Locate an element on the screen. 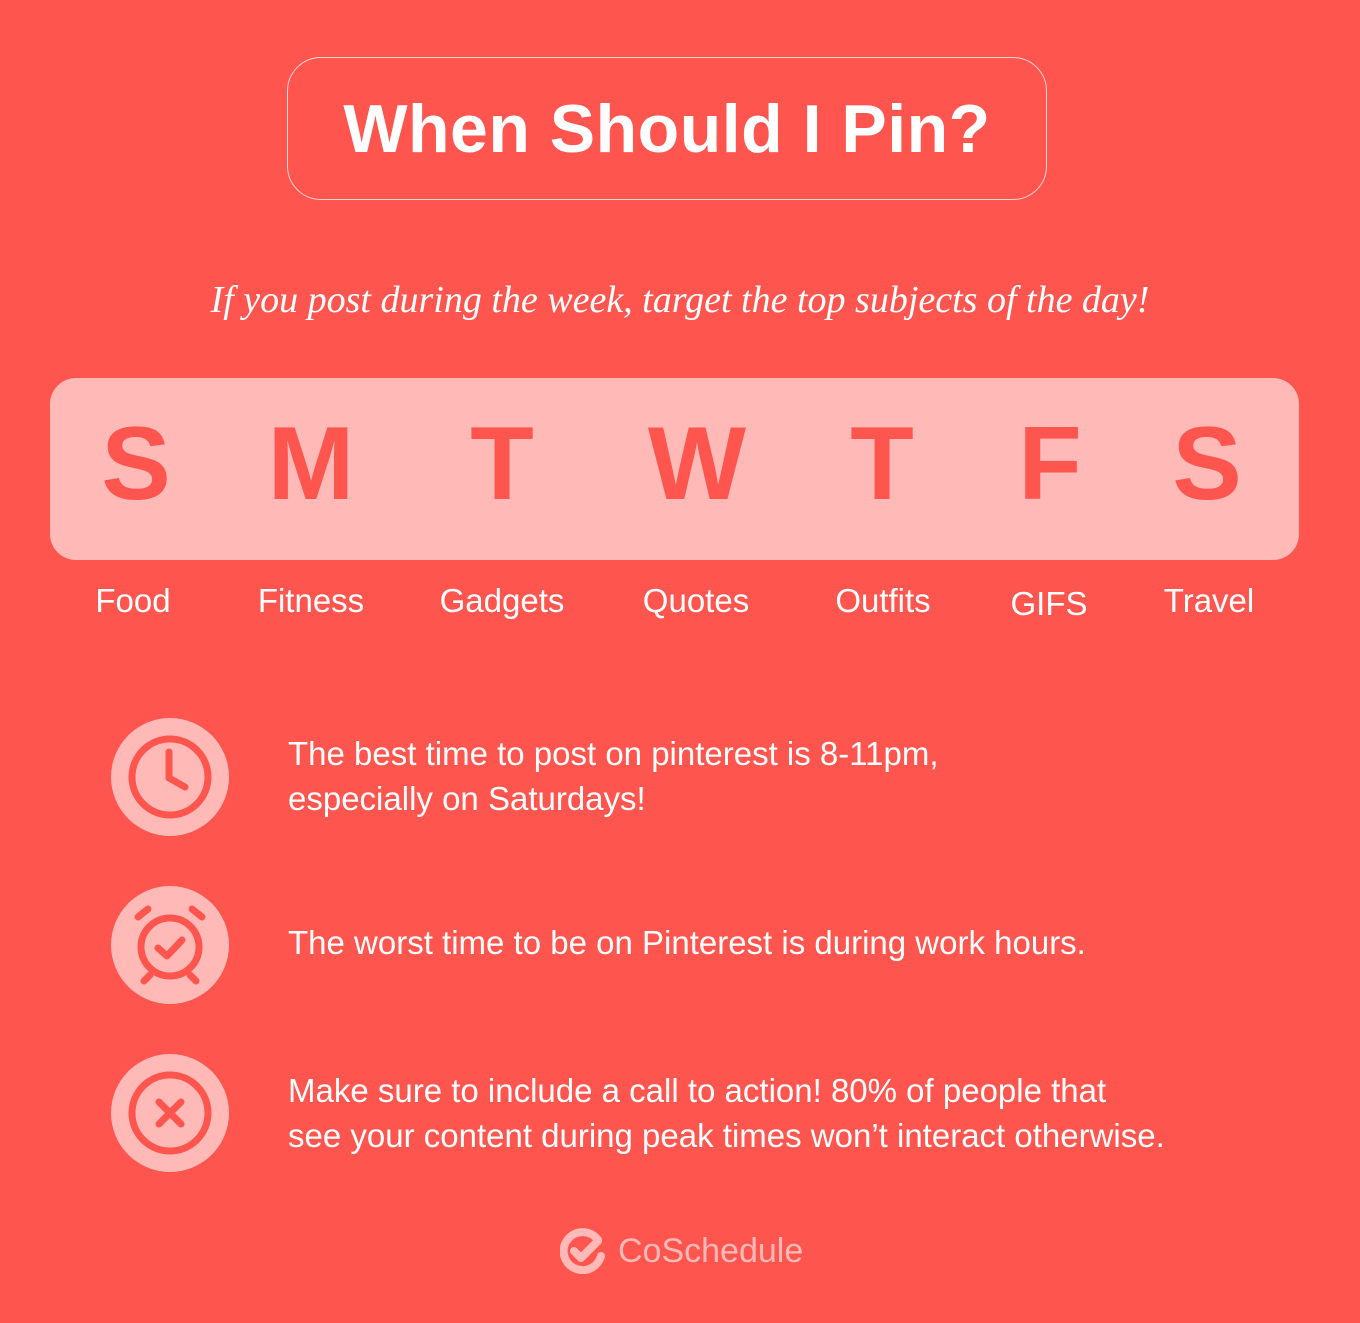 The image size is (1360, 1323). clock-icon is located at coordinates (170, 777).